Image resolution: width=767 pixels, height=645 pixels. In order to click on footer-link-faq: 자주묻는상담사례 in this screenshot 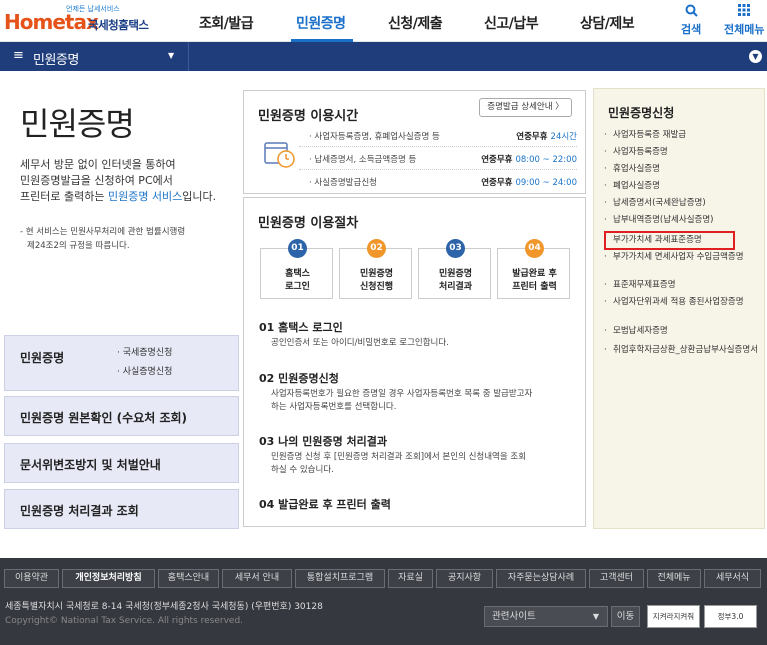, I will do `click(541, 578)`.